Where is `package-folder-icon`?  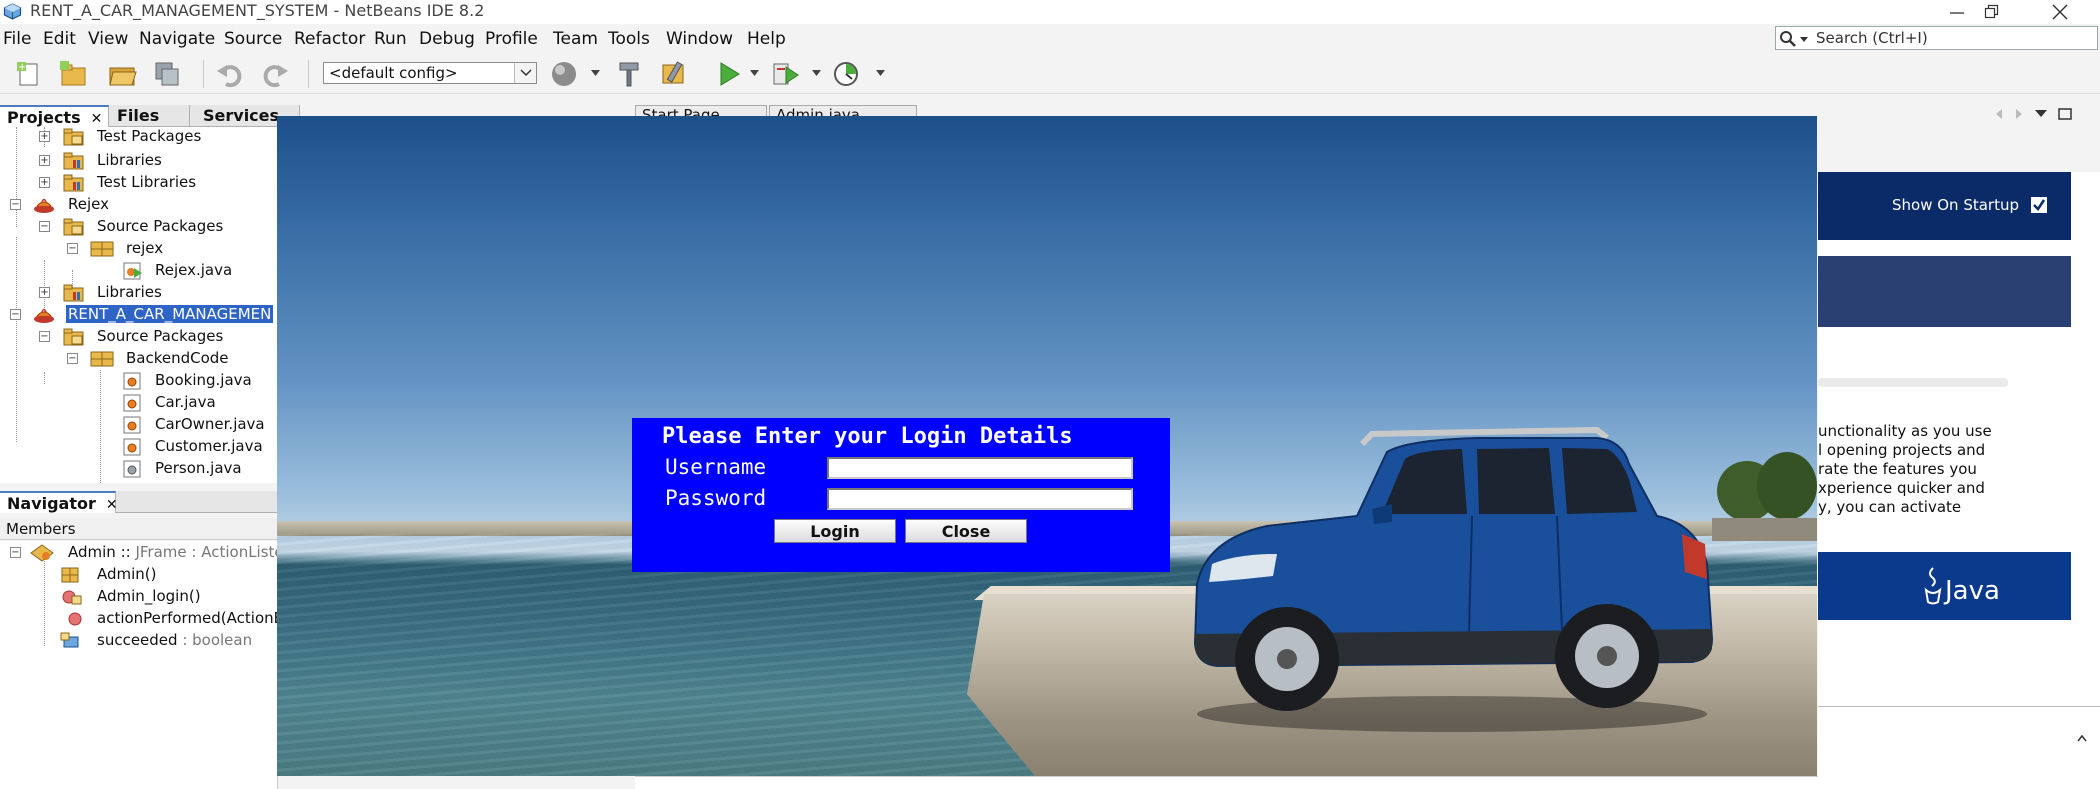 package-folder-icon is located at coordinates (73, 337).